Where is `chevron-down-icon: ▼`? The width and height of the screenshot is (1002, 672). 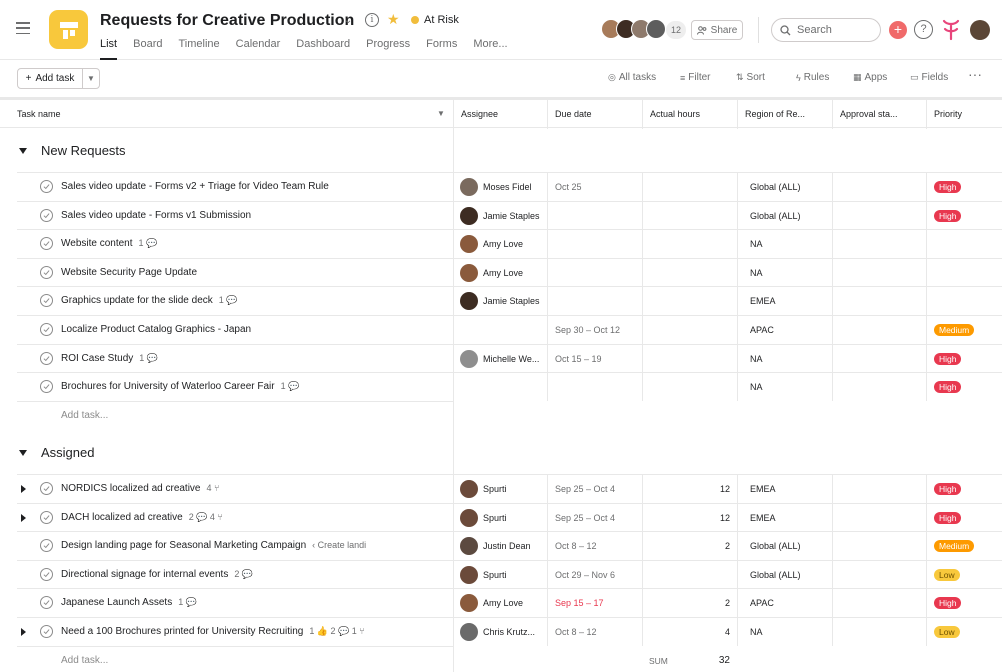
chevron-down-icon: ▼ is located at coordinates (91, 78).